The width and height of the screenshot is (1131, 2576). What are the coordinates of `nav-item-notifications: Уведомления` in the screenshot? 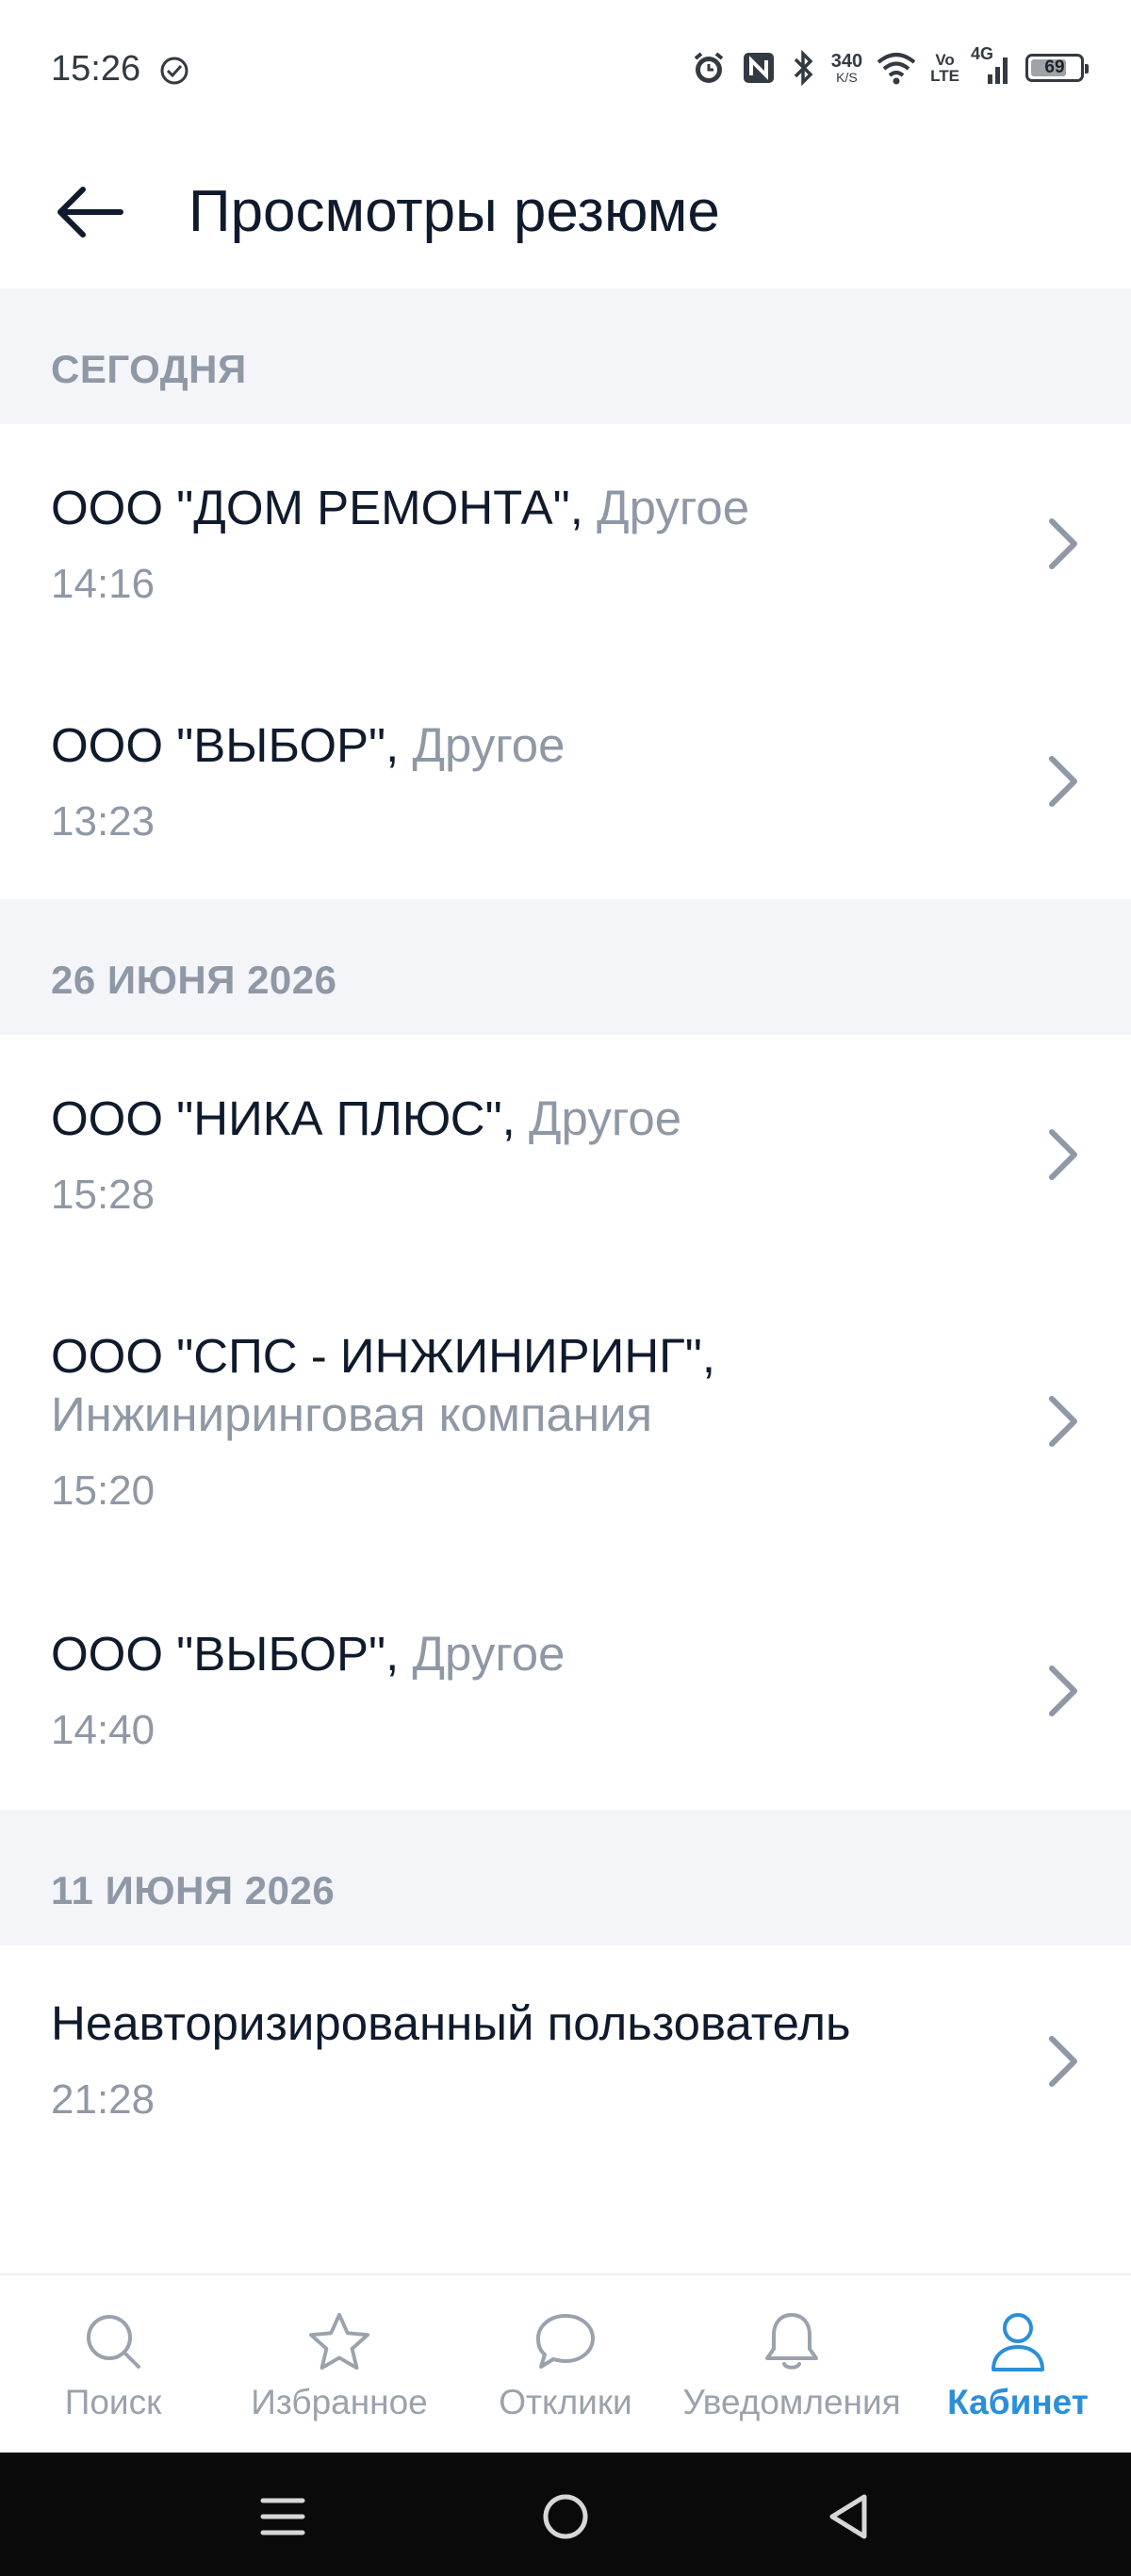 It's located at (792, 2364).